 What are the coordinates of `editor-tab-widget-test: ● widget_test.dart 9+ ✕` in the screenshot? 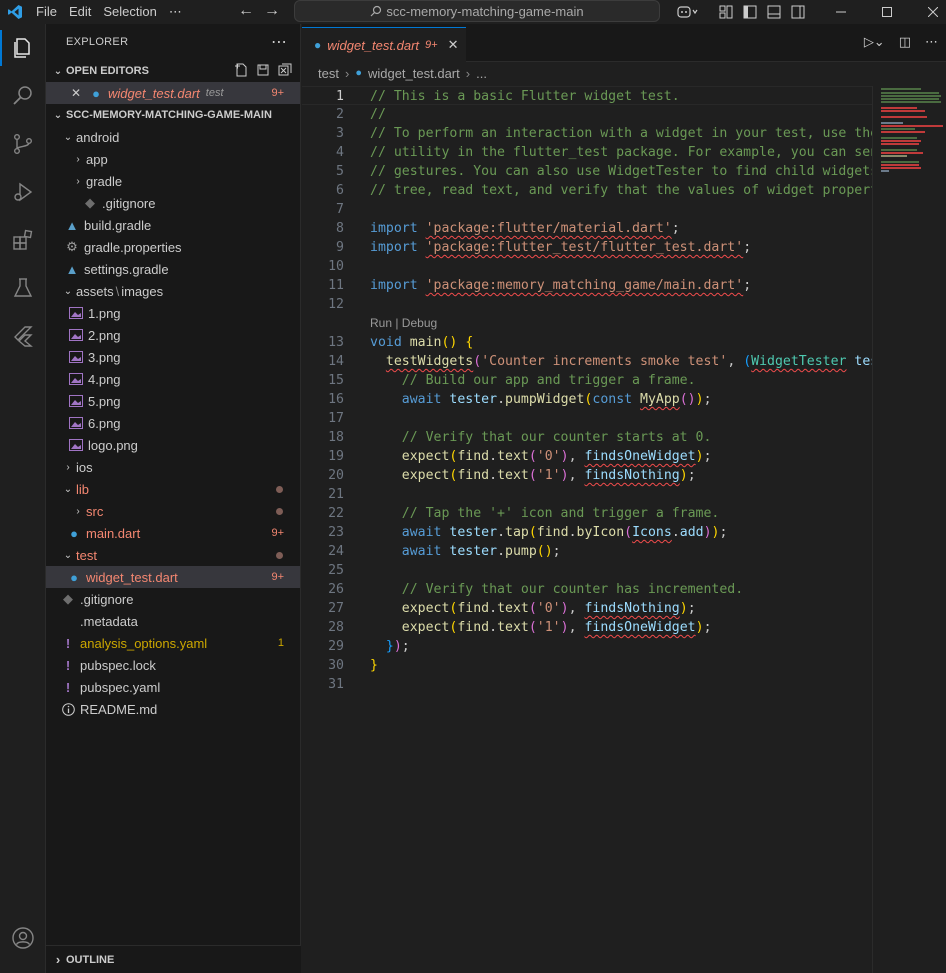 It's located at (384, 44).